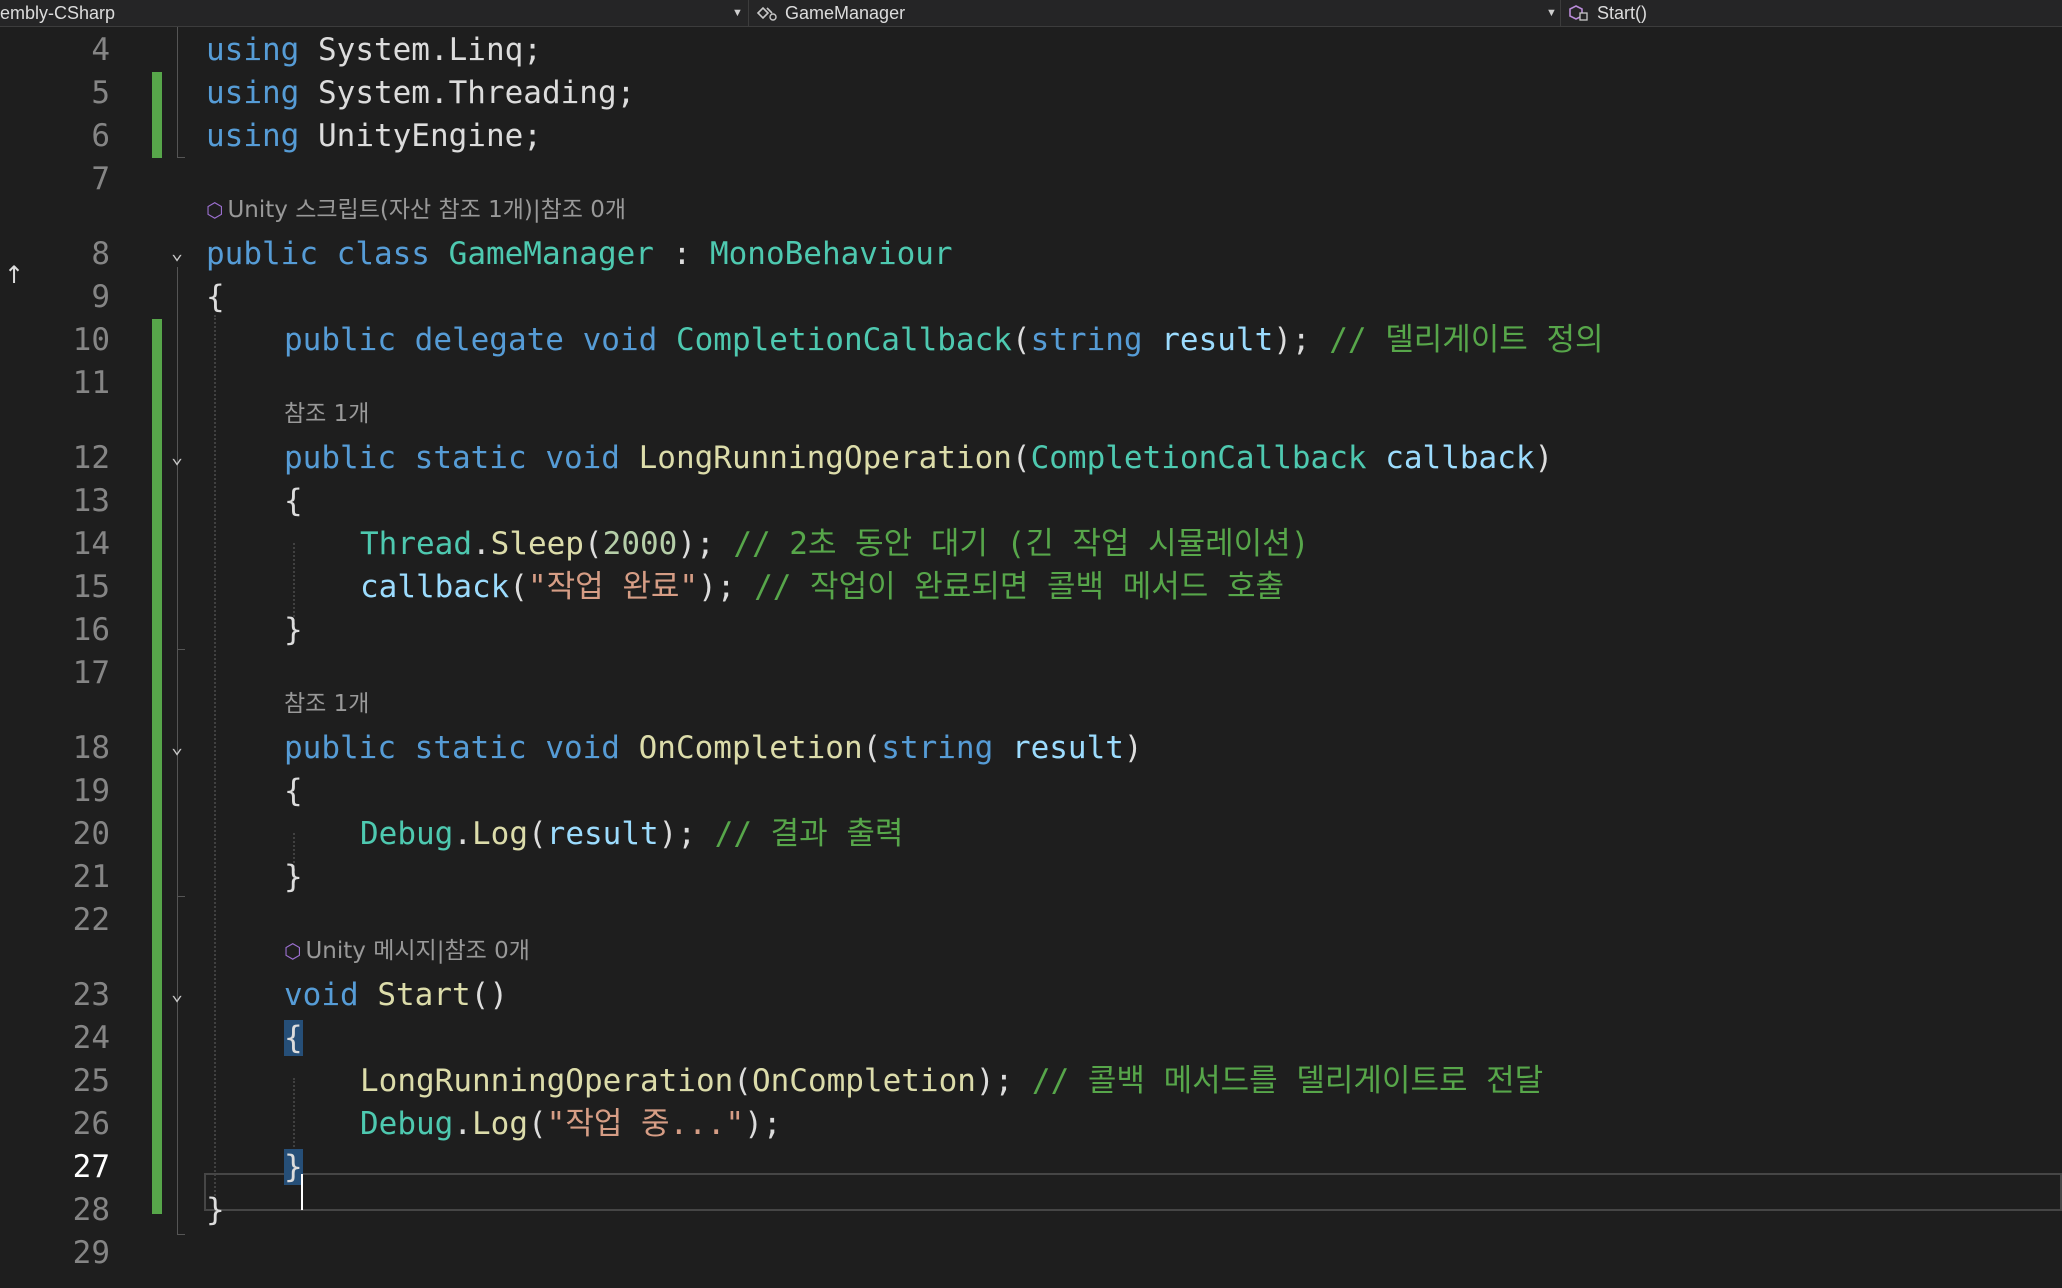 The height and width of the screenshot is (1288, 2062). I want to click on code-line: void Start(), so click(396, 995).